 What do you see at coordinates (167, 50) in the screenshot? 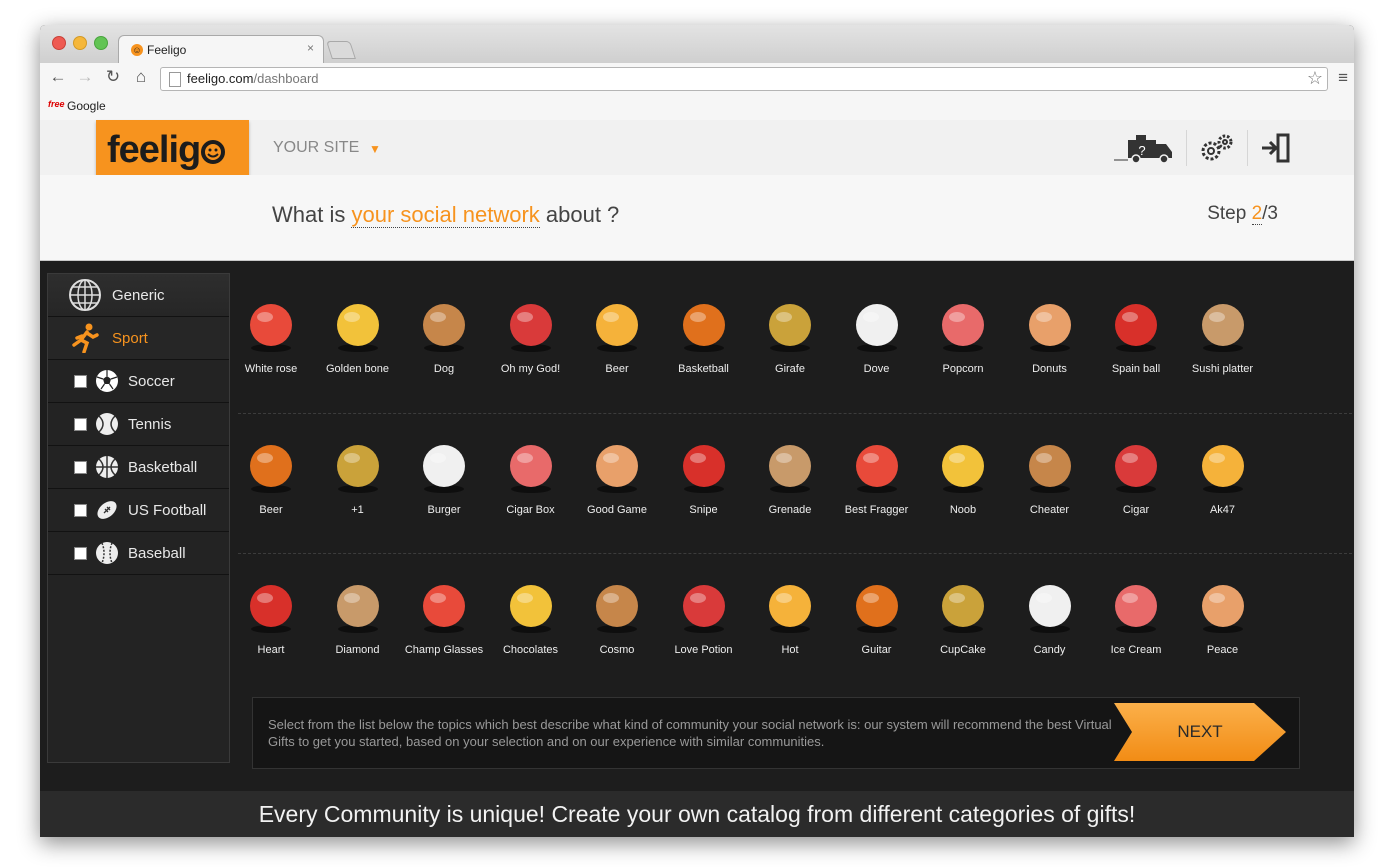
I see `tab-title: Feeligo` at bounding box center [167, 50].